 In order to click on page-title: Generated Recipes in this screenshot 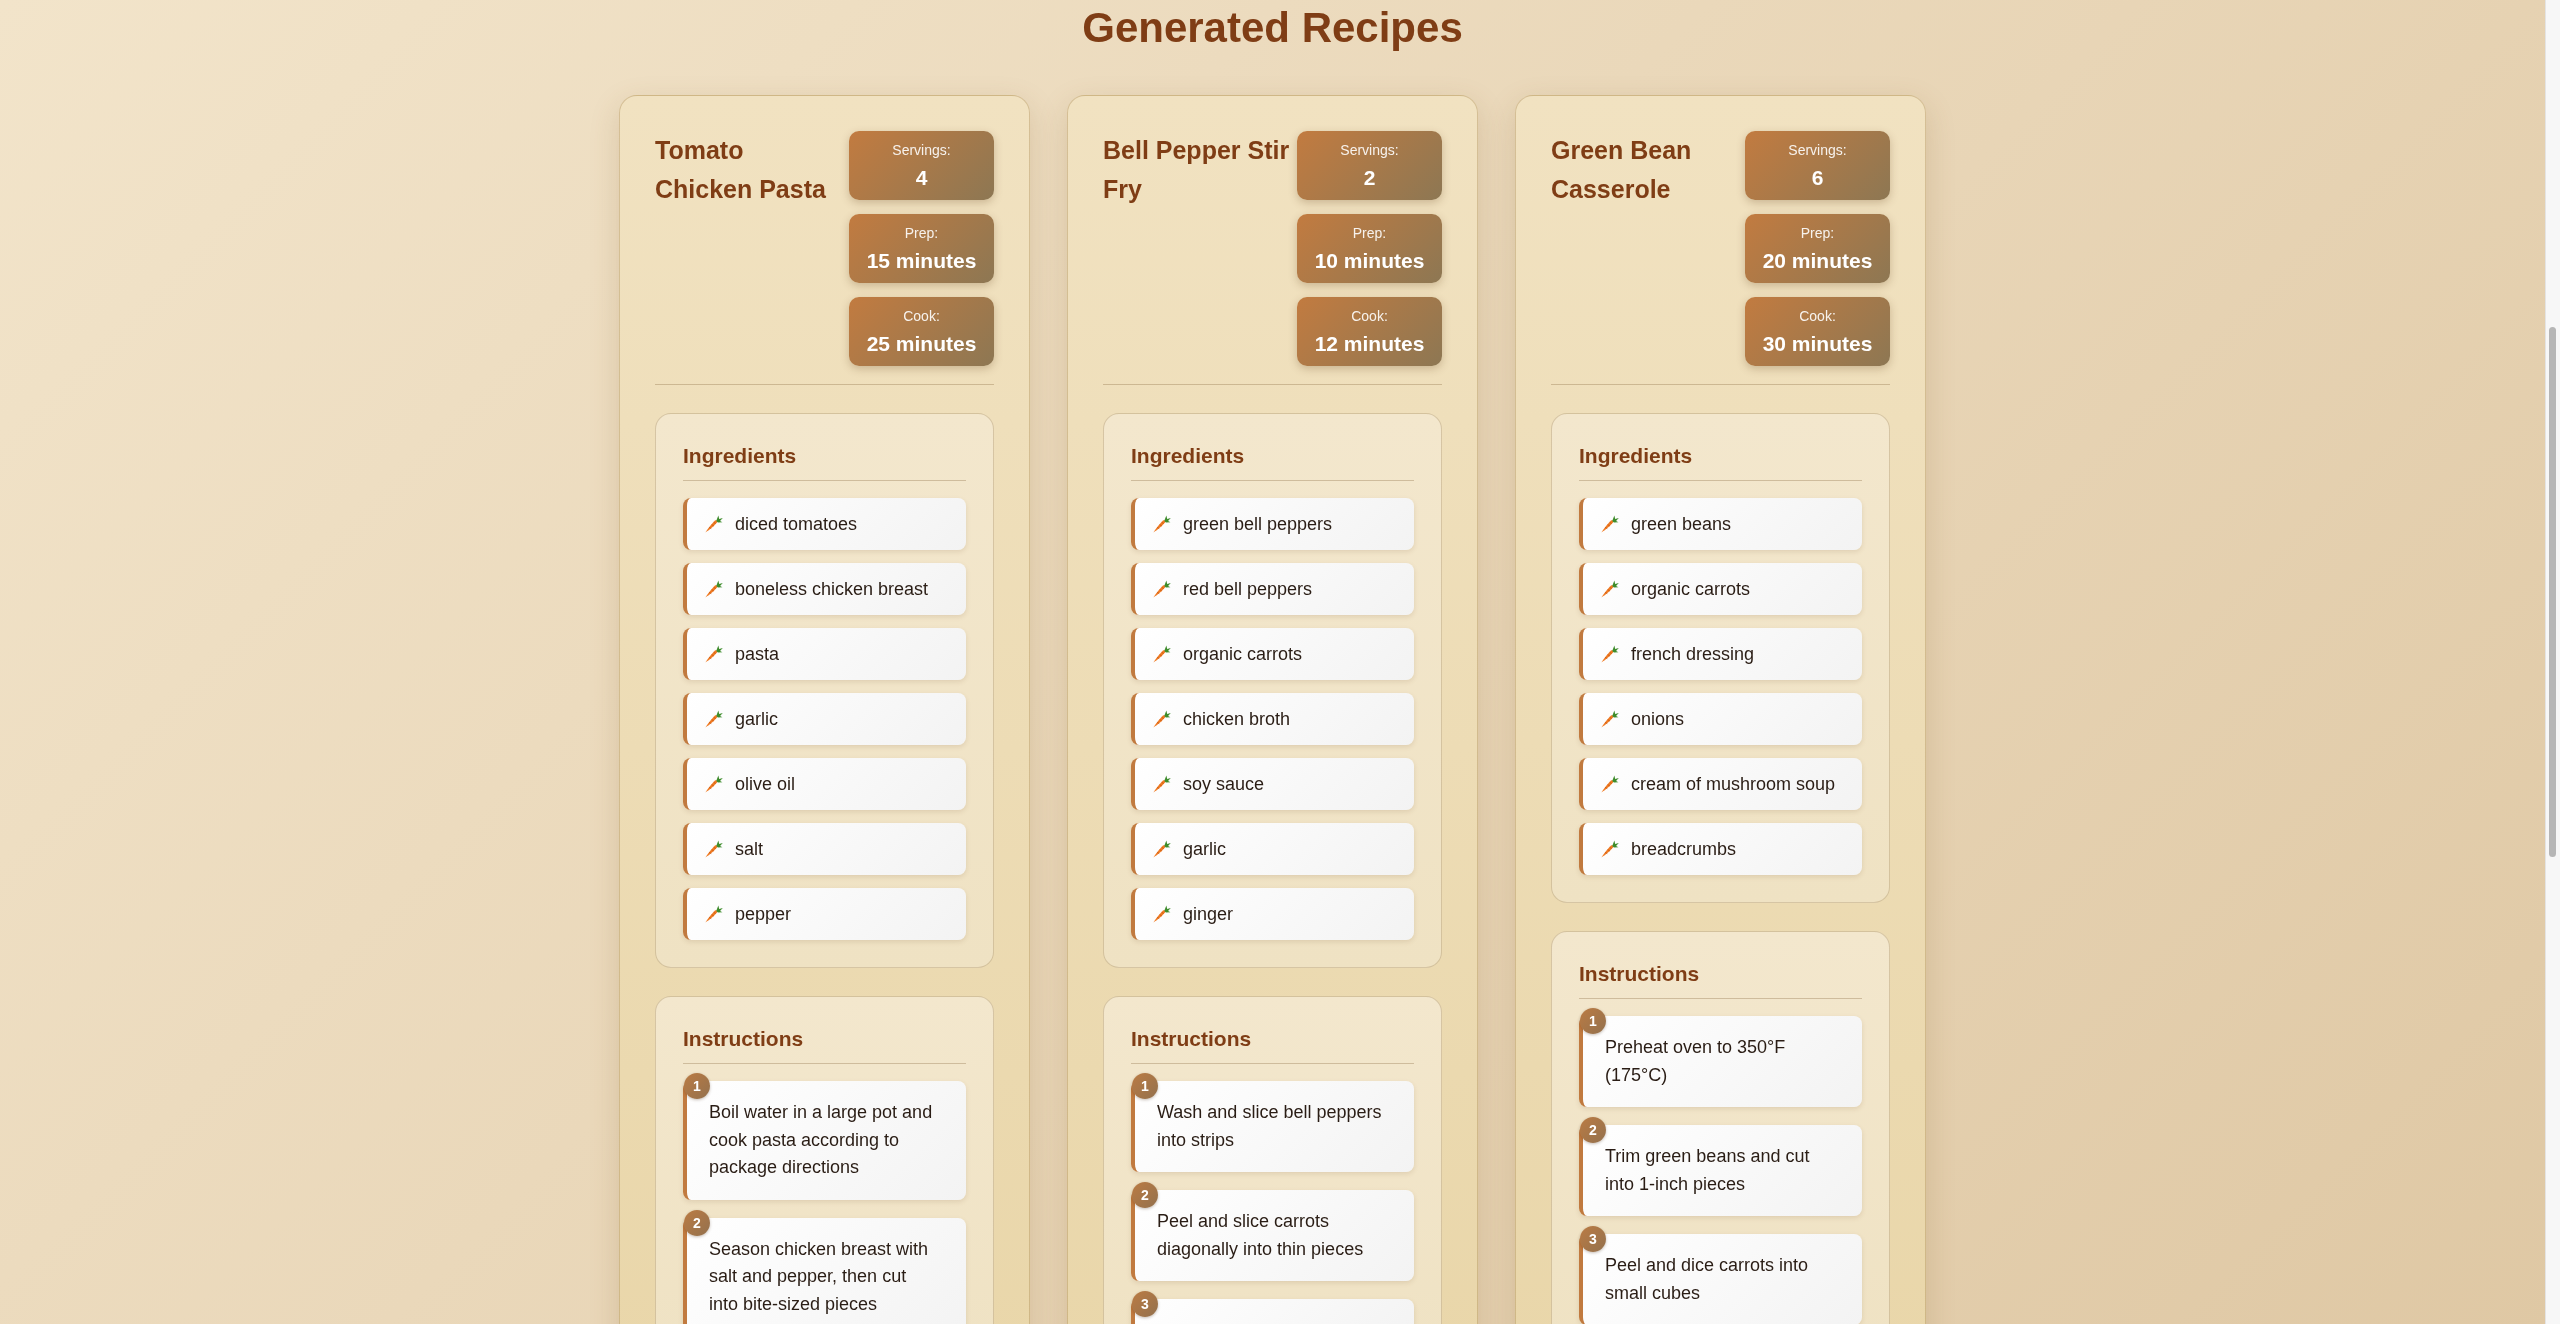, I will do `click(1272, 28)`.